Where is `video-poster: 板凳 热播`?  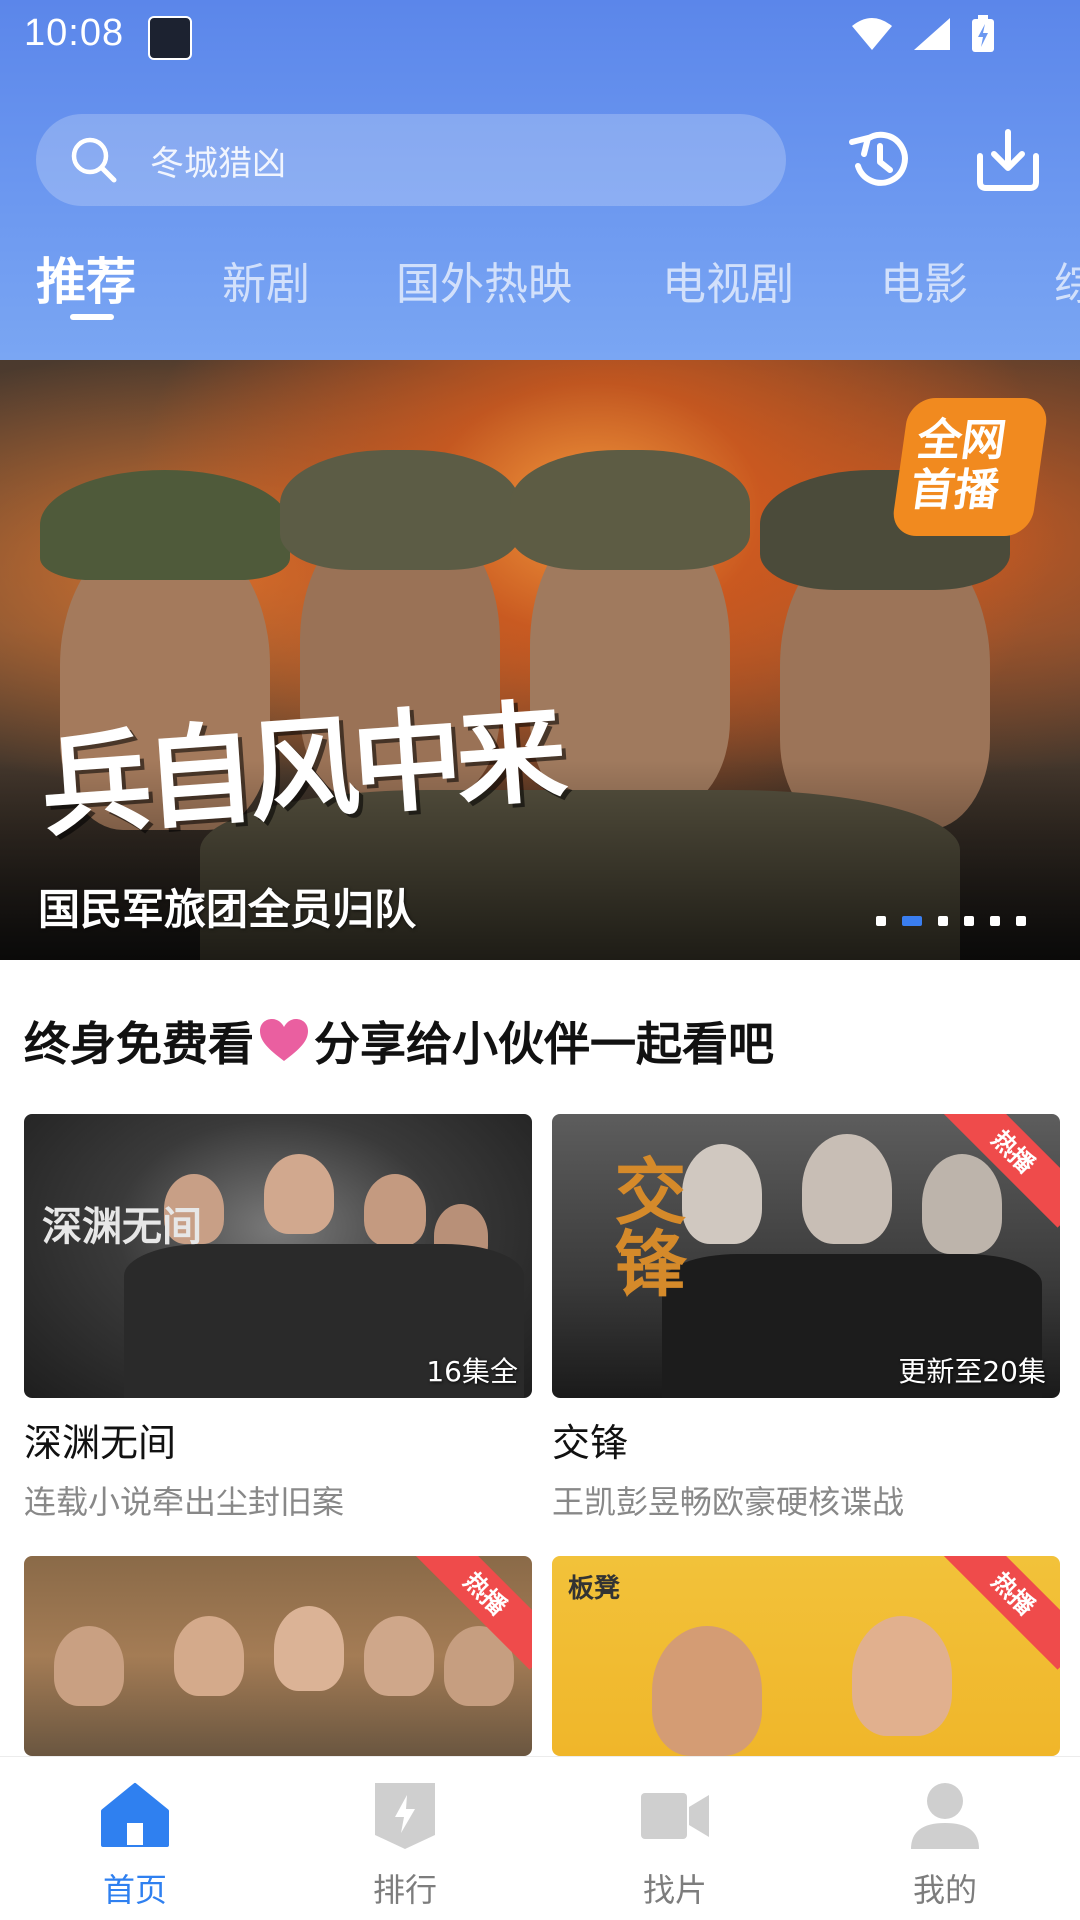 video-poster: 板凳 热播 is located at coordinates (806, 1656).